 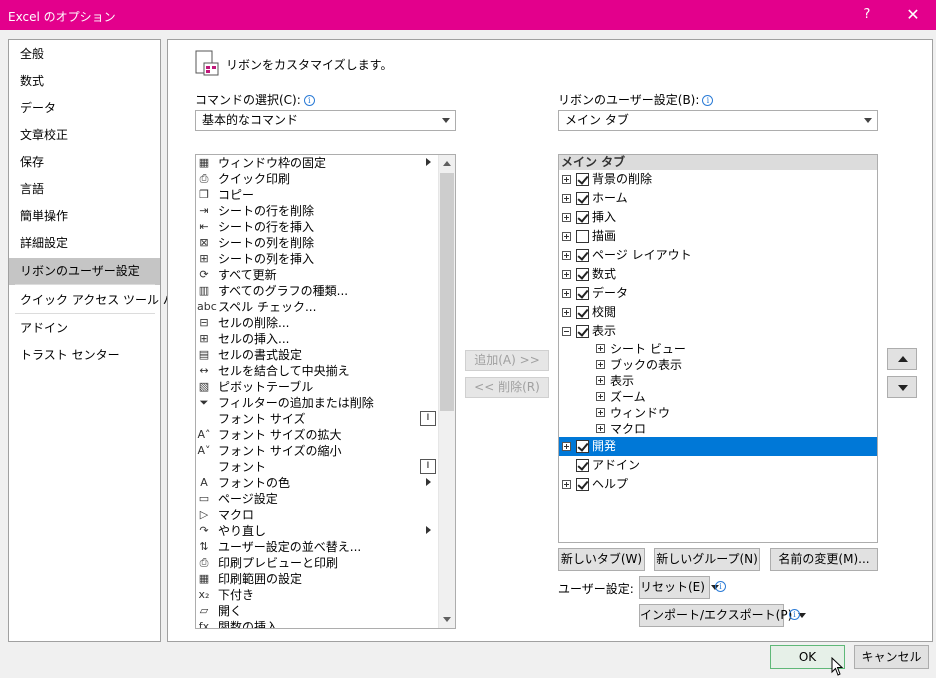 What do you see at coordinates (447, 163) in the screenshot?
I see `scroll-up-icon` at bounding box center [447, 163].